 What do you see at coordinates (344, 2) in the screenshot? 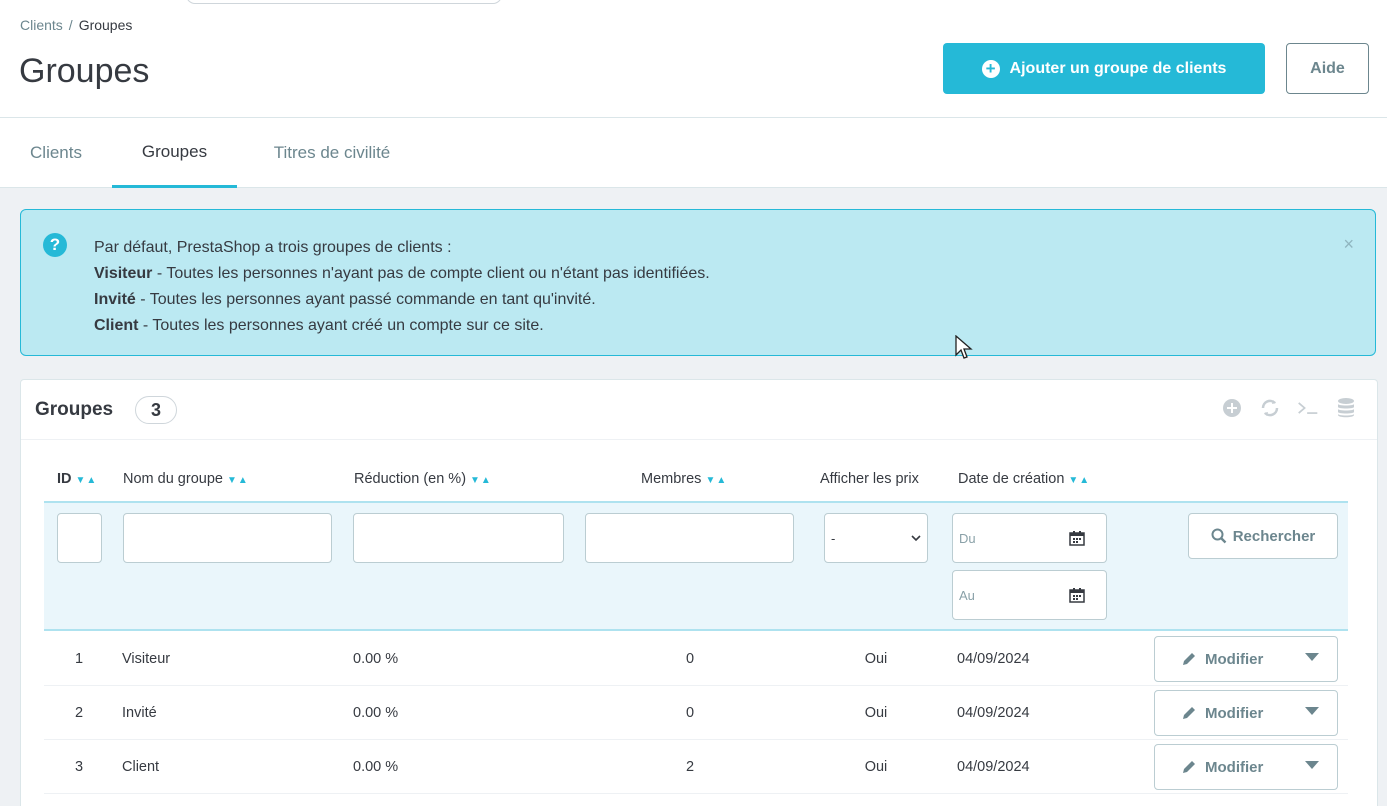
I see `top-search-input` at bounding box center [344, 2].